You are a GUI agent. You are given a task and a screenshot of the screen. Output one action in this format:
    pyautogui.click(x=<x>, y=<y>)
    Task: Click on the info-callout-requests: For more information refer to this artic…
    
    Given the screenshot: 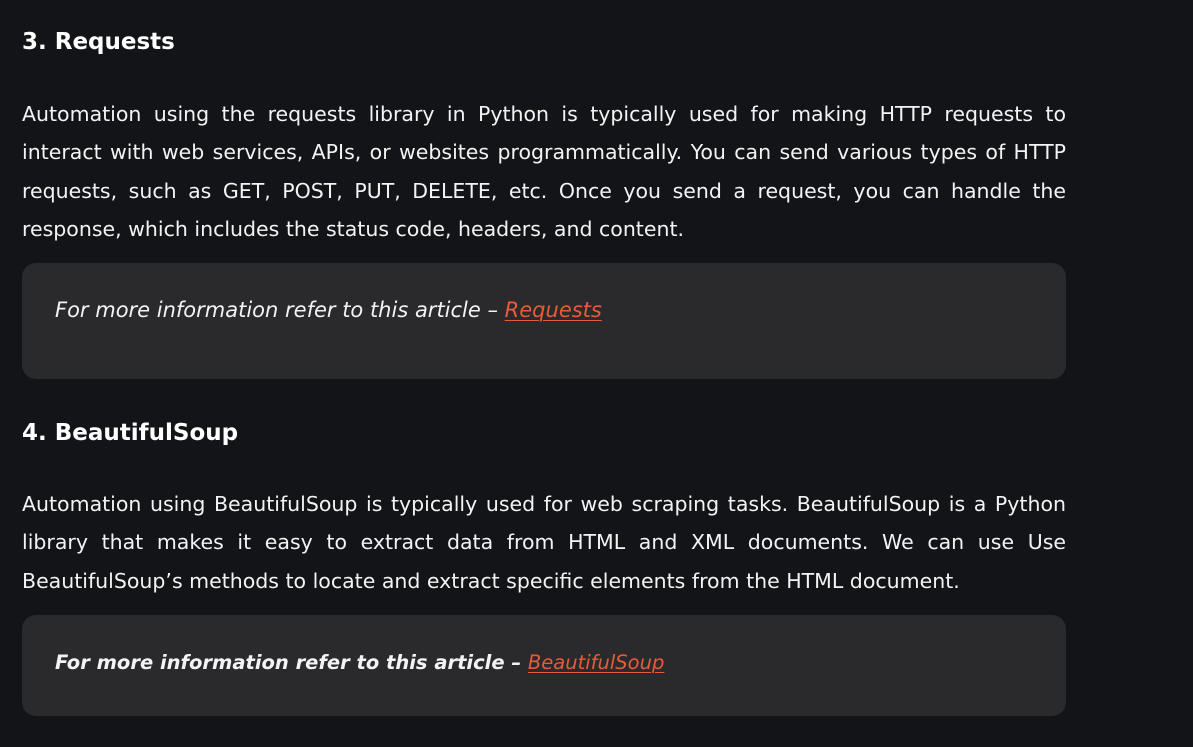 What is the action you would take?
    pyautogui.click(x=544, y=321)
    